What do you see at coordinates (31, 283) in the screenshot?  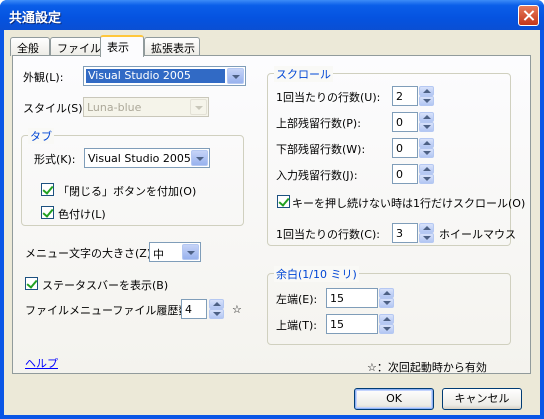 I see `statusbar-checkbox` at bounding box center [31, 283].